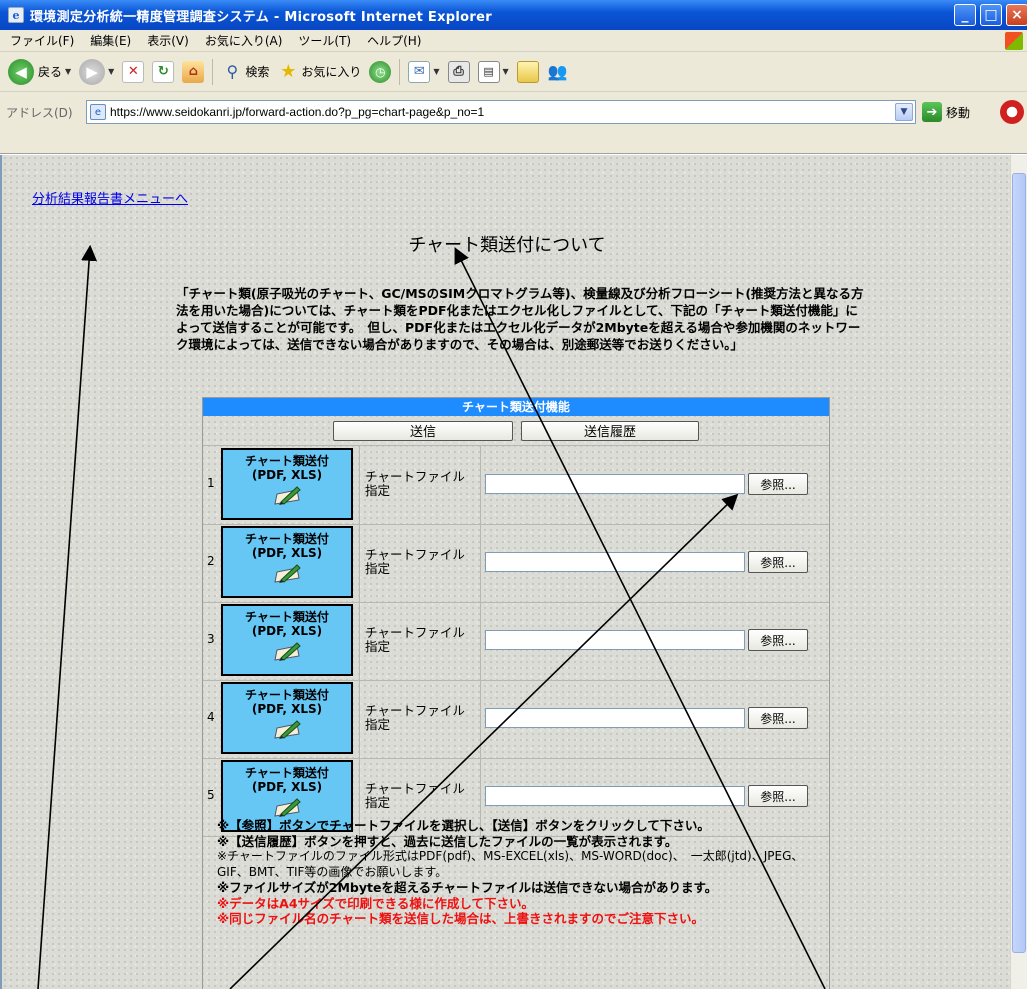 This screenshot has height=989, width=1027. I want to click on folder-icon, so click(527, 71).